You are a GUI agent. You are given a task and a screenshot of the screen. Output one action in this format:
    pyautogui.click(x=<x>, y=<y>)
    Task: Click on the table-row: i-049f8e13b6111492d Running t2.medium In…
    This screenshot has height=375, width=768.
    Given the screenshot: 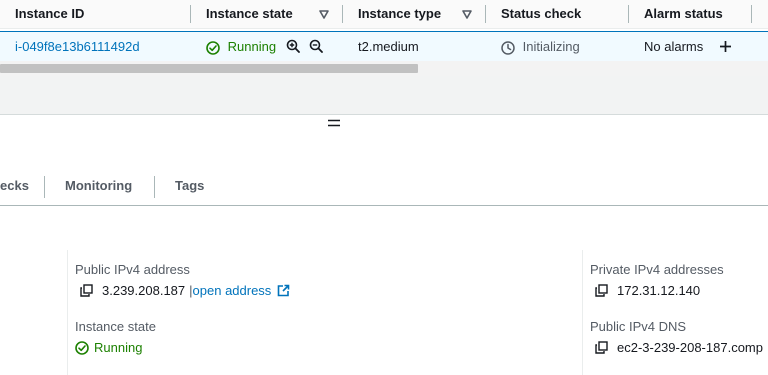 What is the action you would take?
    pyautogui.click(x=384, y=46)
    